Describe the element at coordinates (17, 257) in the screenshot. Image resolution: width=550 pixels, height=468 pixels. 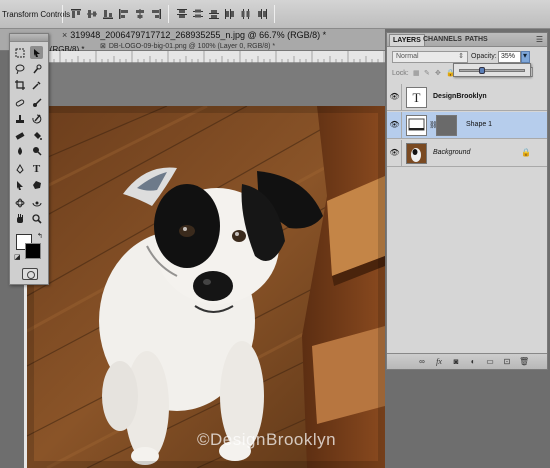
I see `default-colors-icon: ◪` at that location.